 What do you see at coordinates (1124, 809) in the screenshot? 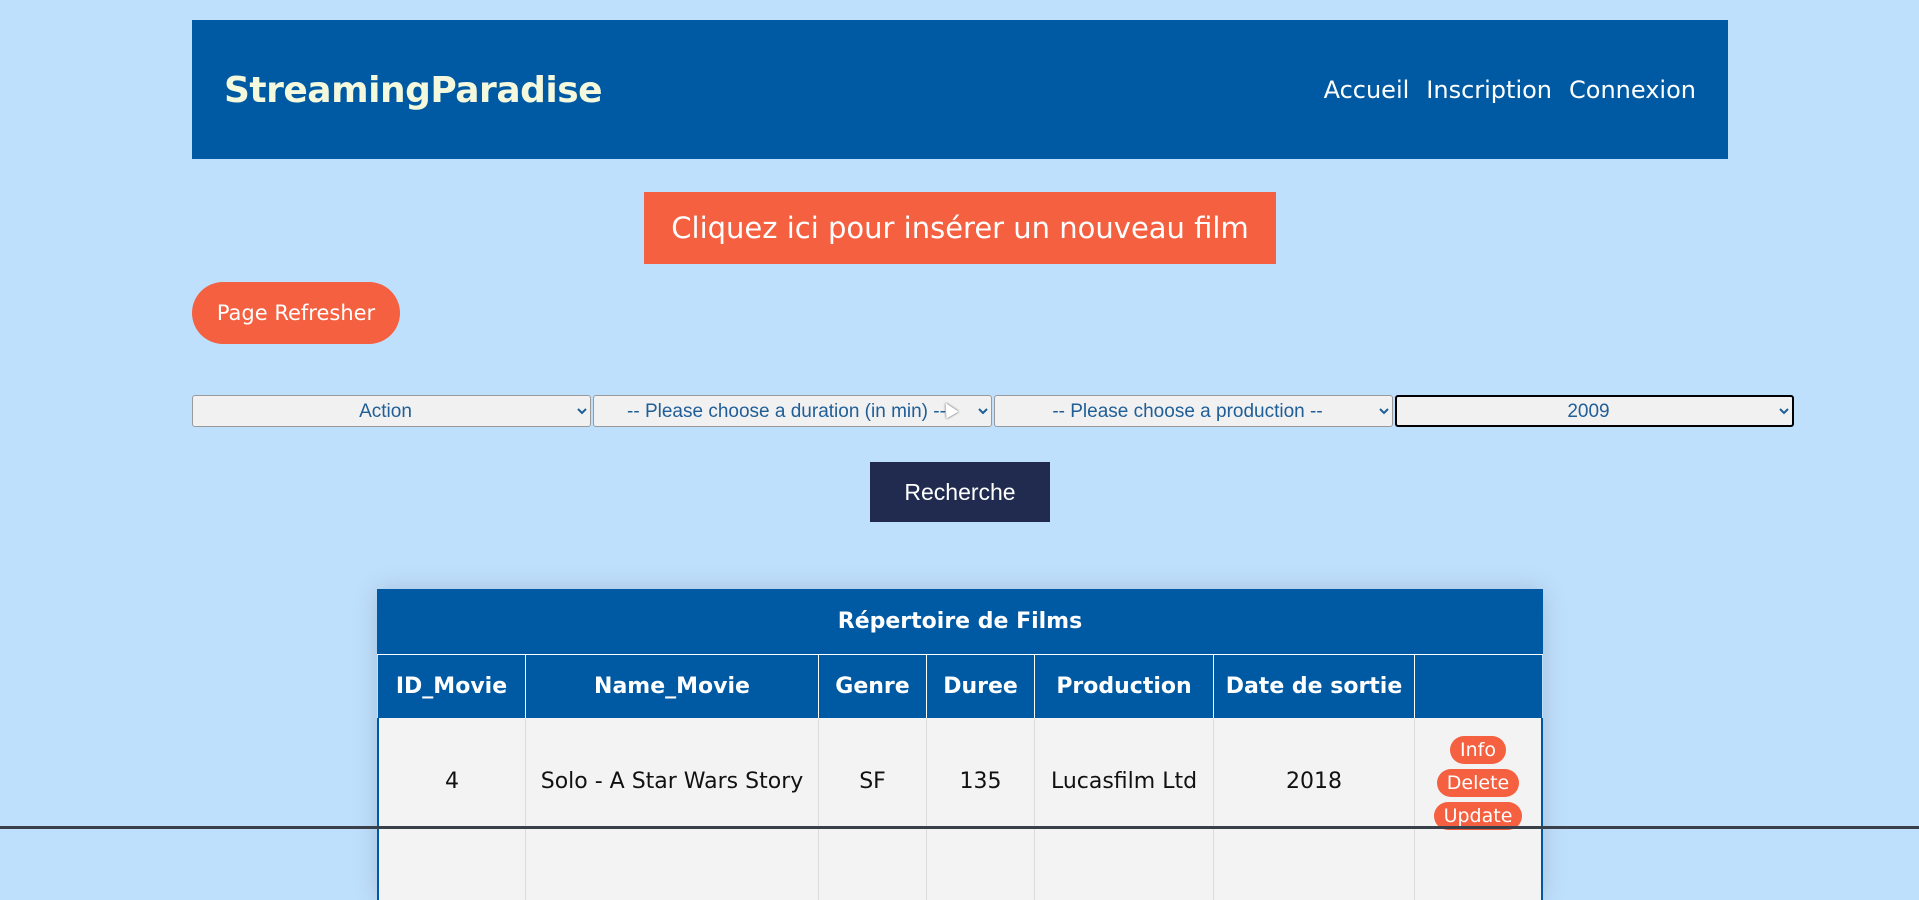
I see `cell-production: Lucasfilm Ltd` at bounding box center [1124, 809].